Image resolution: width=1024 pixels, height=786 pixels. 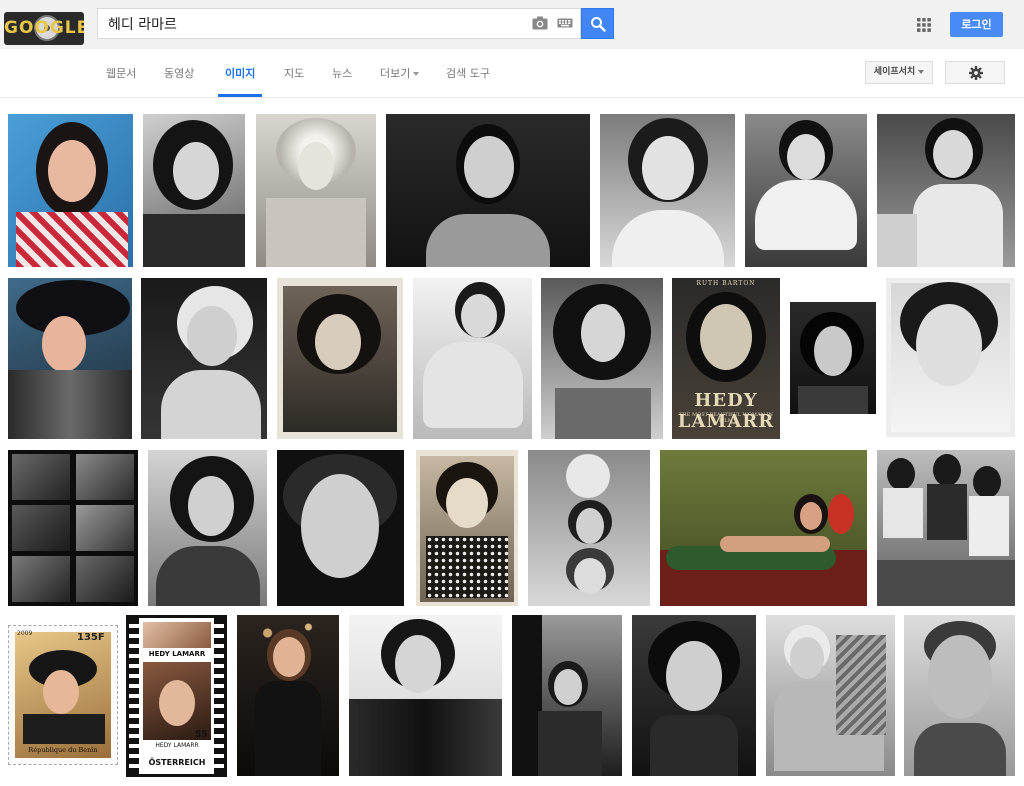 What do you see at coordinates (177, 745) in the screenshot?
I see `stamp2-name-bottom: HEDY LAMARR` at bounding box center [177, 745].